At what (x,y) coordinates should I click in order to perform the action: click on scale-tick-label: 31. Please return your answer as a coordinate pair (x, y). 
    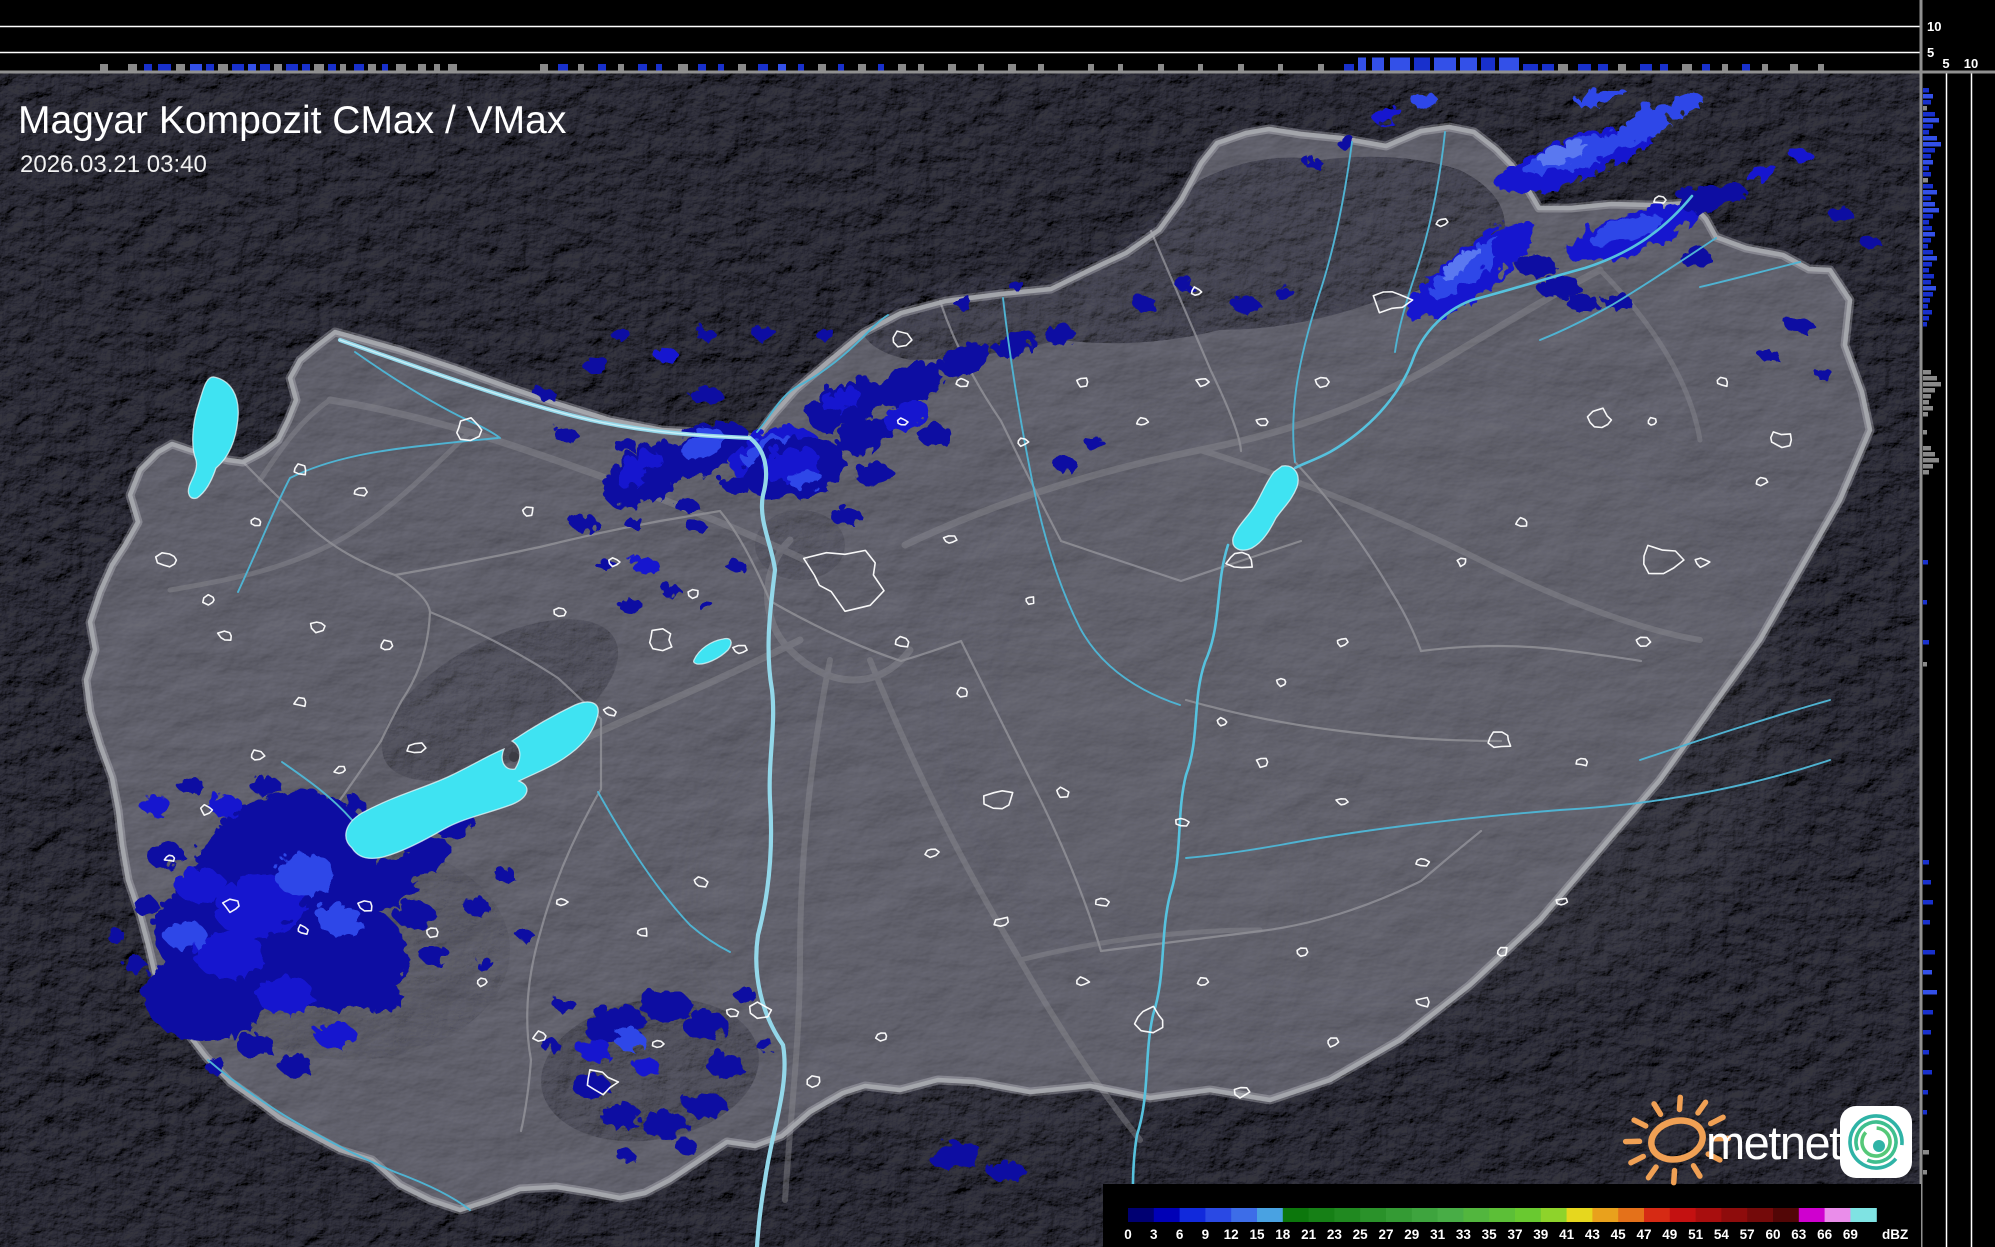
    Looking at the image, I should click on (1438, 1234).